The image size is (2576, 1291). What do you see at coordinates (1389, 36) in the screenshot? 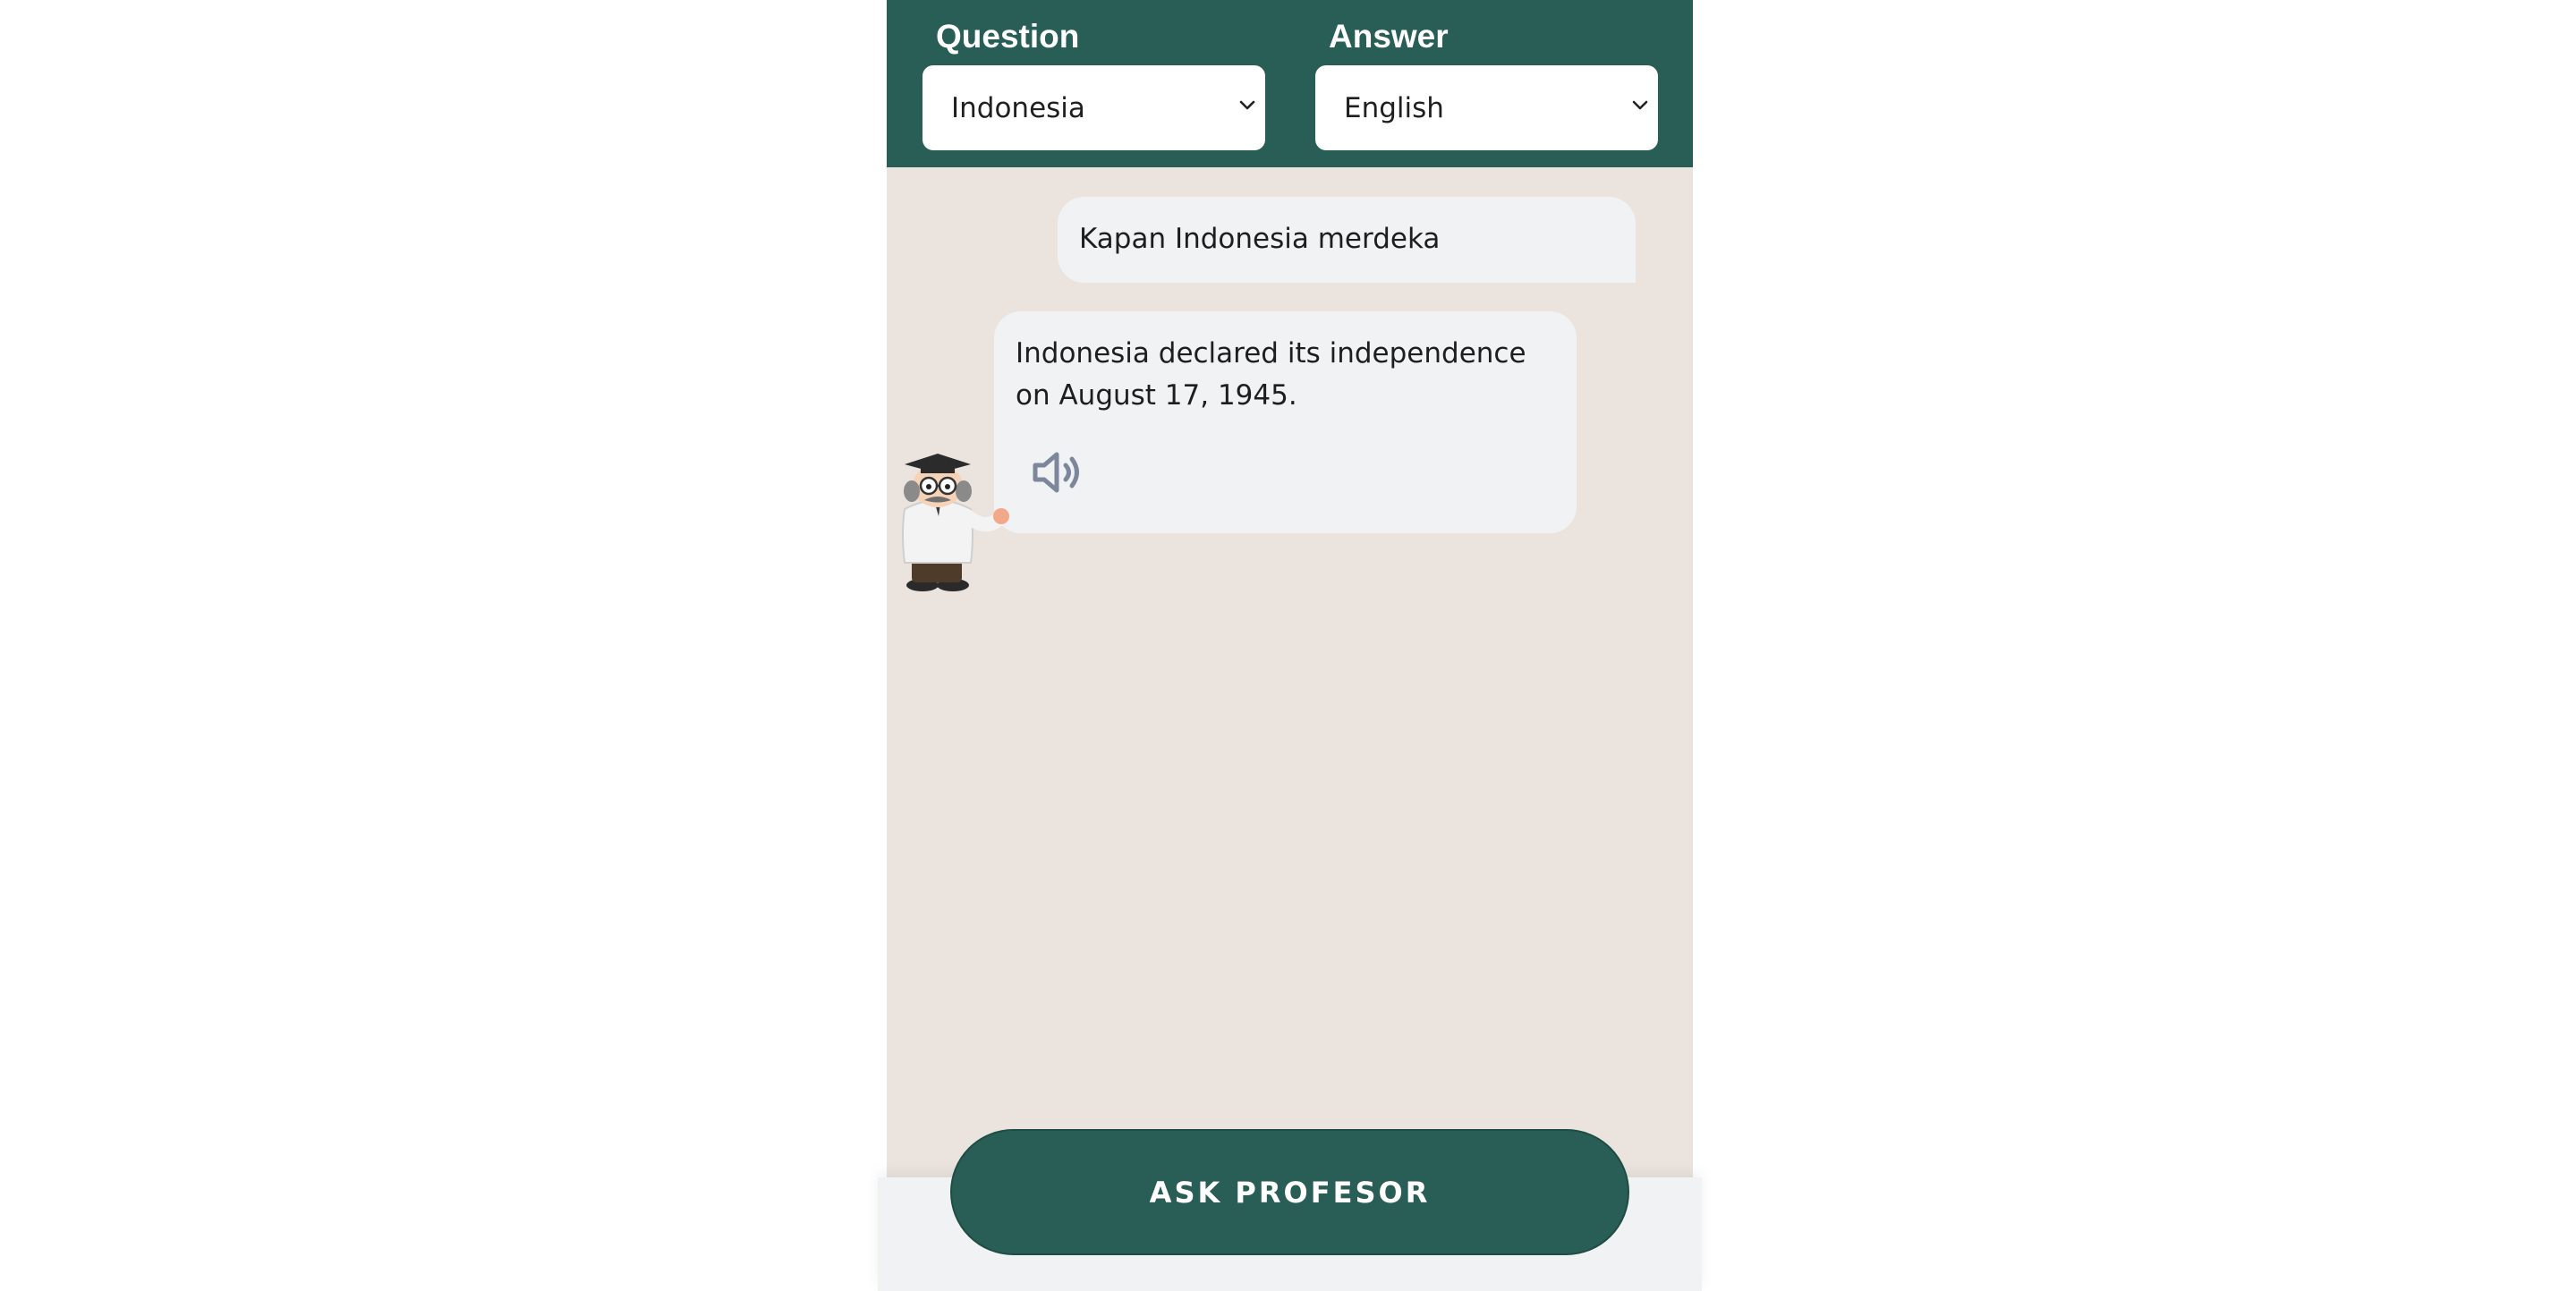
I see `answer-label: Answer` at bounding box center [1389, 36].